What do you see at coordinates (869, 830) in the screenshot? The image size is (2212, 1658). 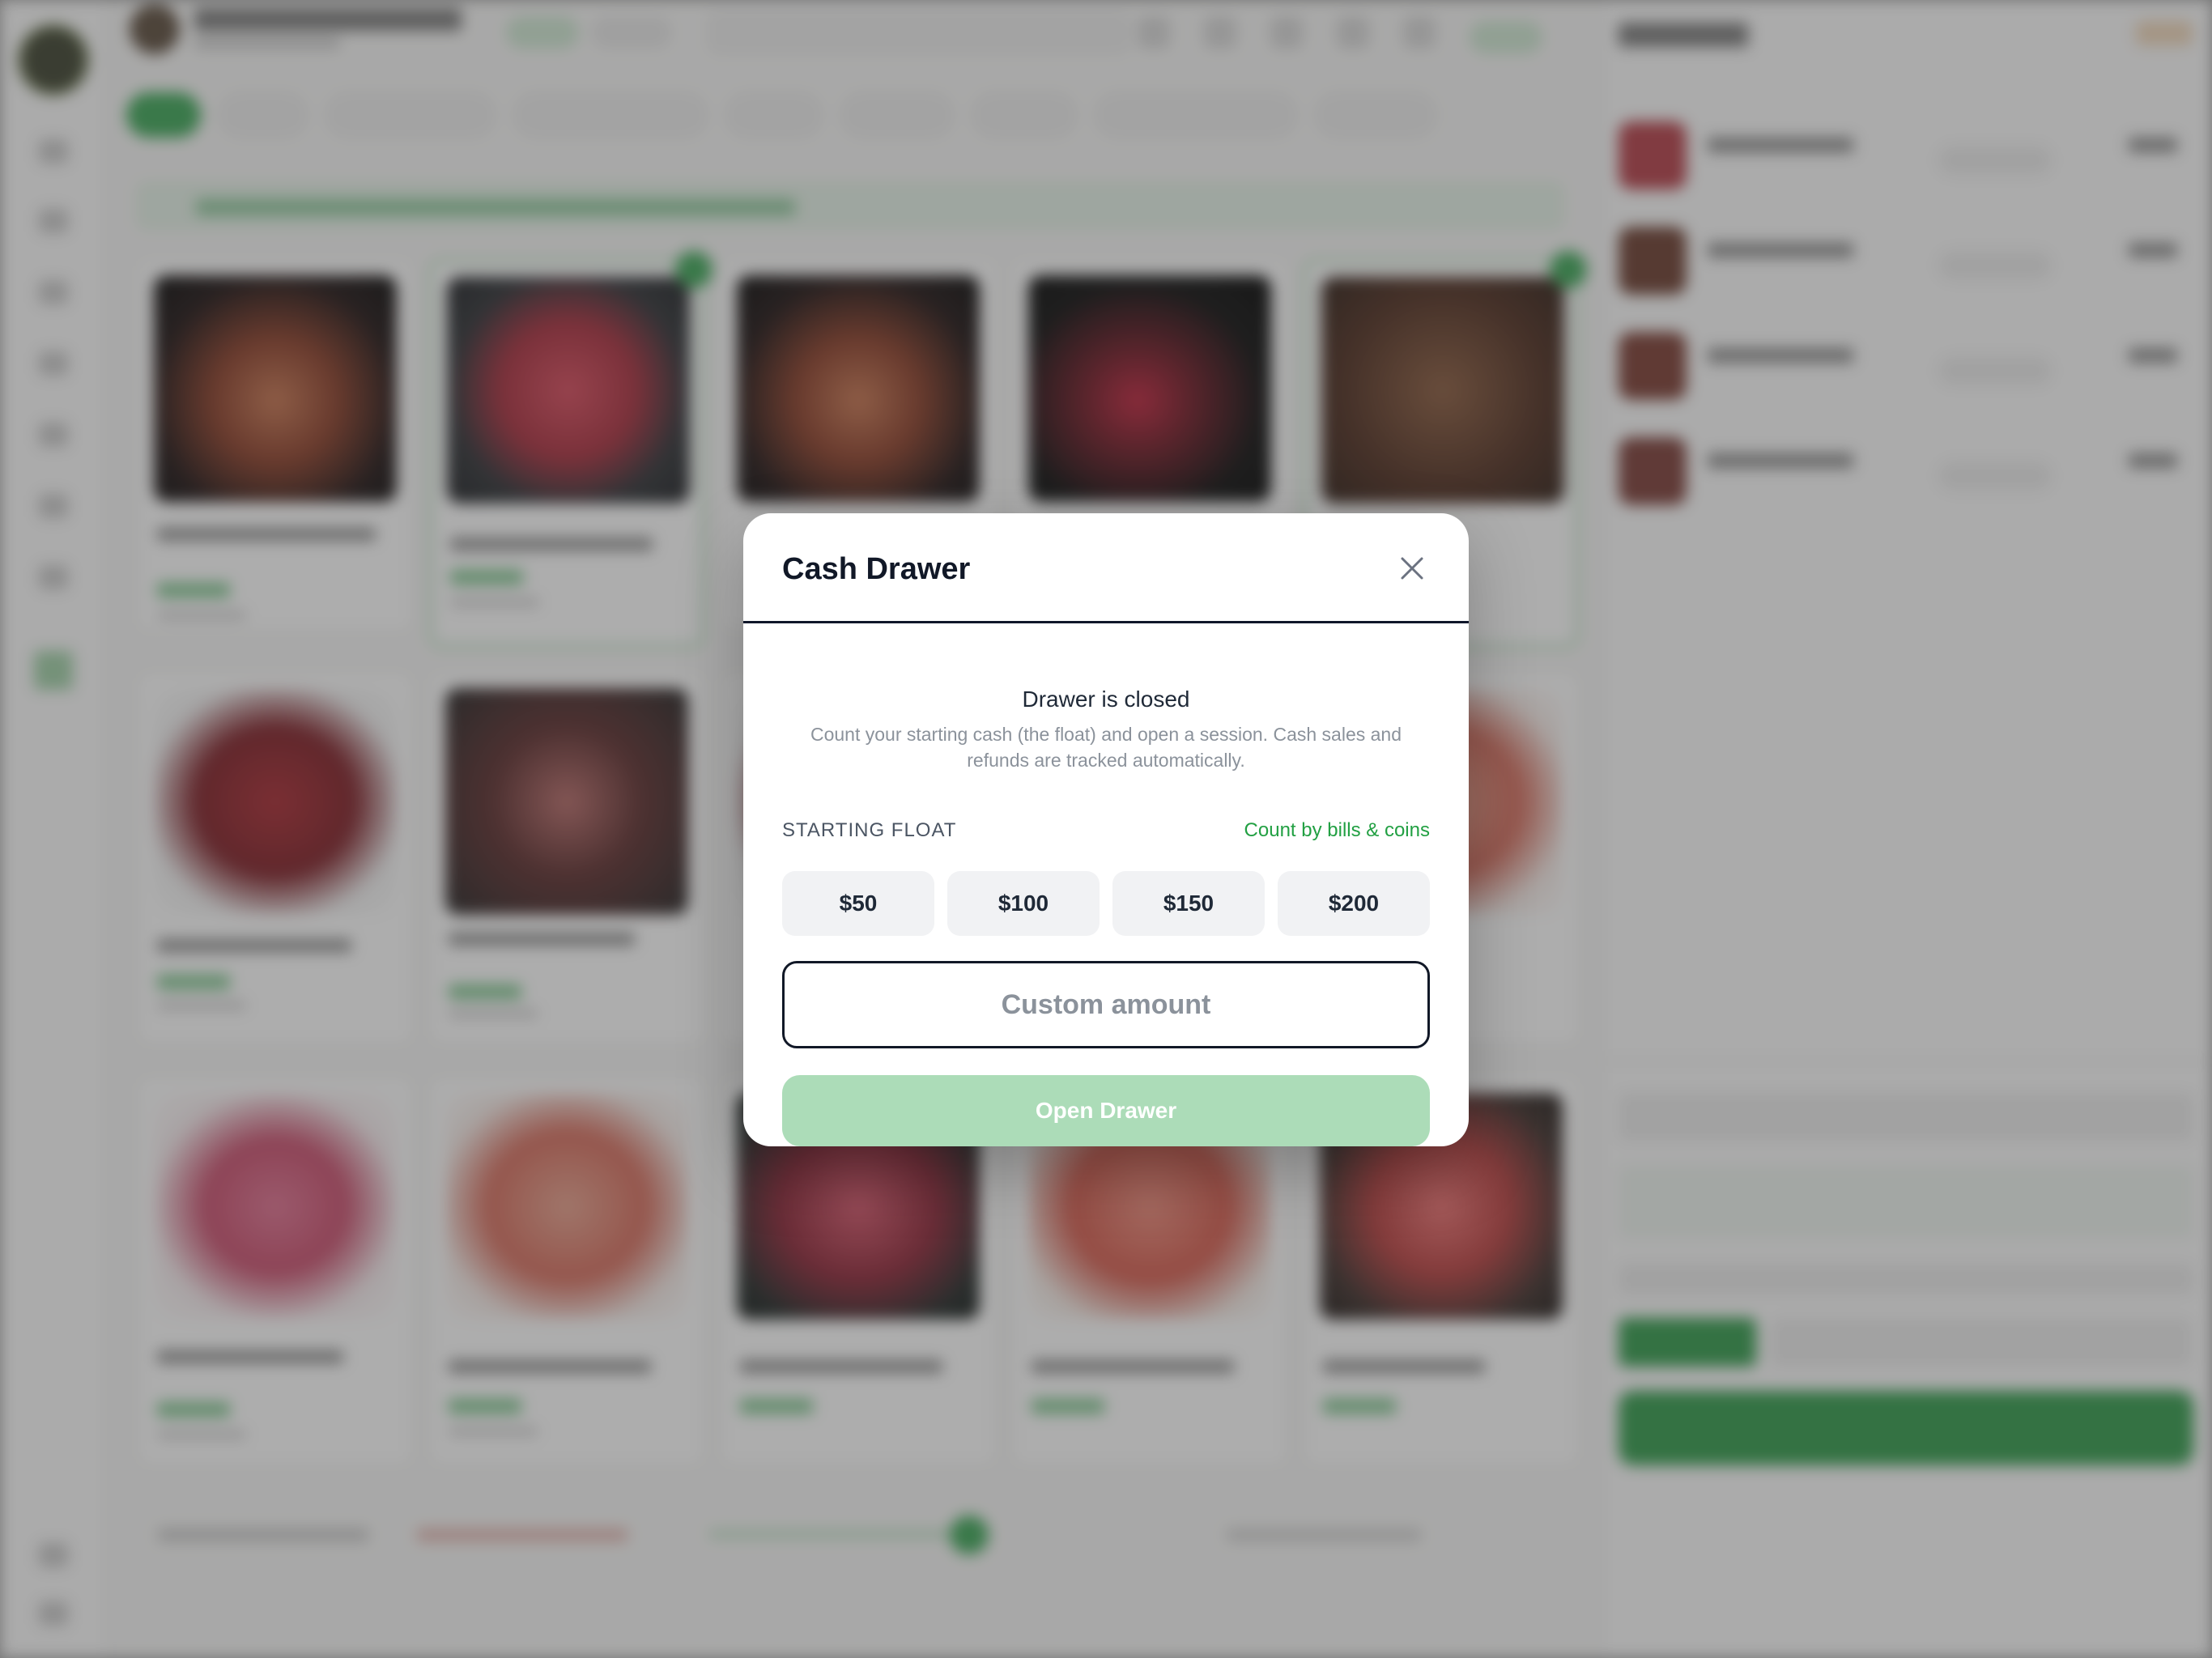 I see `starting-float-label: STARTING FLOAT` at bounding box center [869, 830].